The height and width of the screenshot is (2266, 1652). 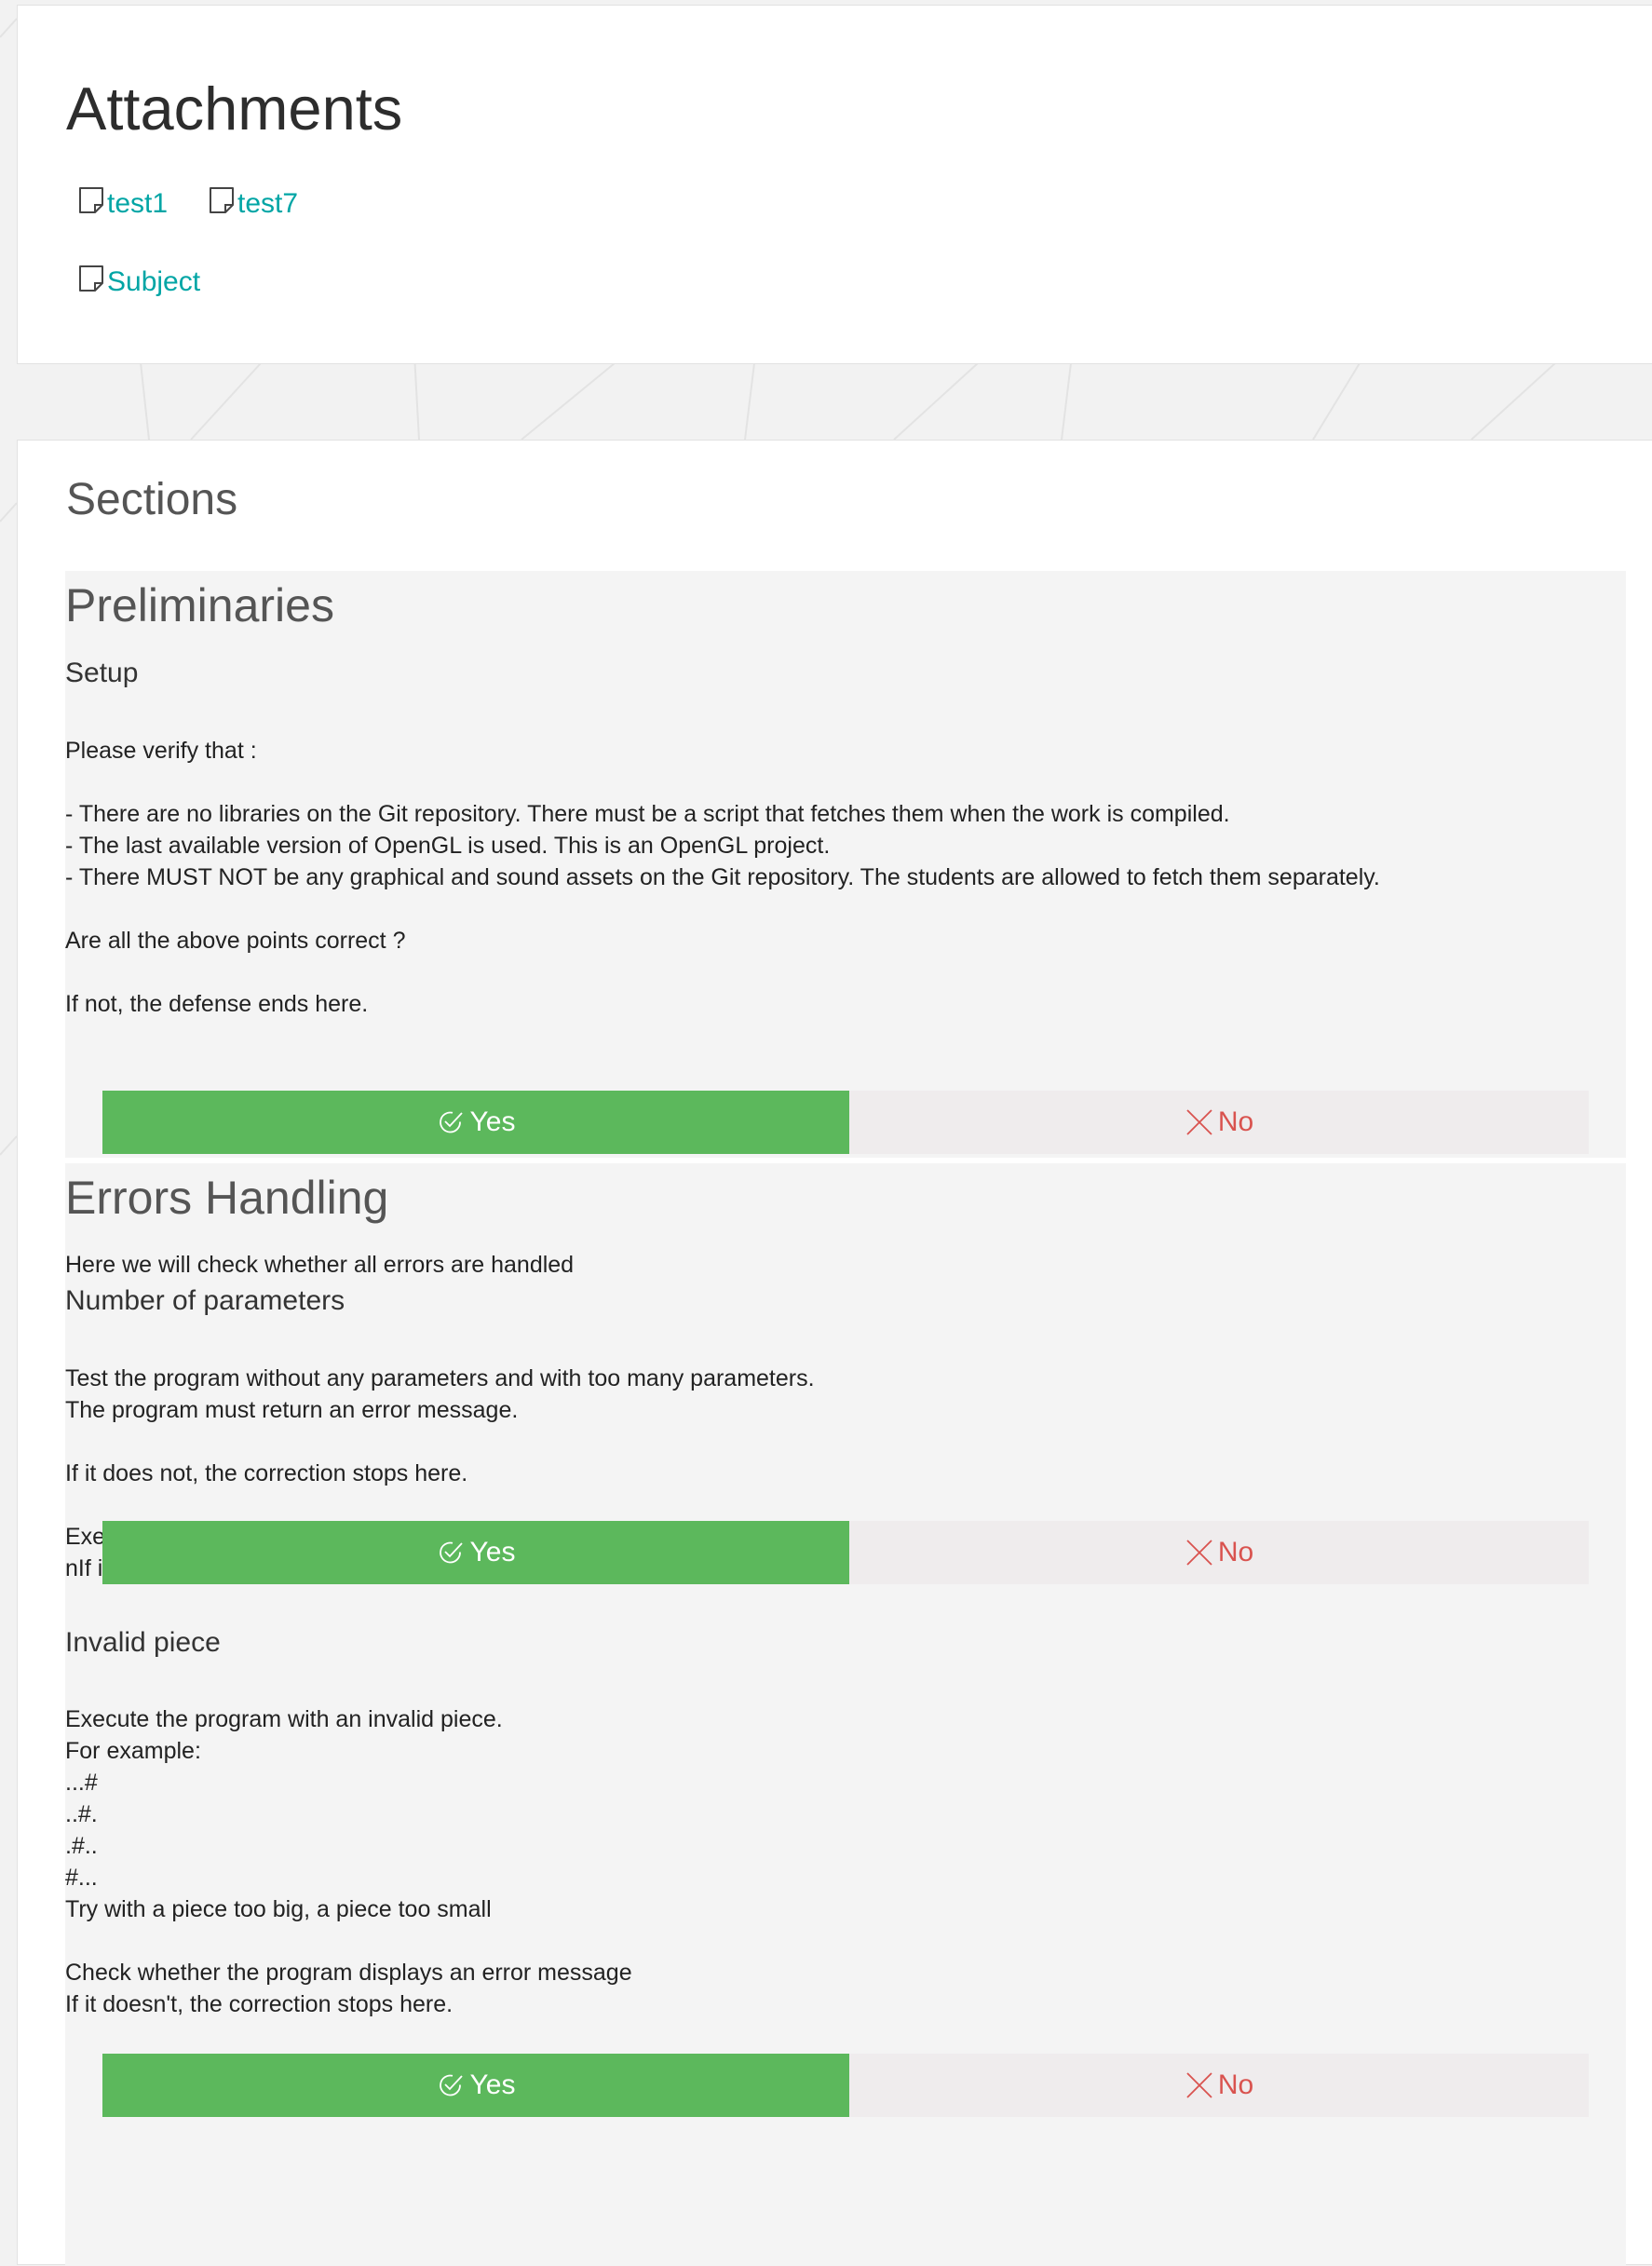 I want to click on attachment-link-subject: Subject, so click(x=139, y=281).